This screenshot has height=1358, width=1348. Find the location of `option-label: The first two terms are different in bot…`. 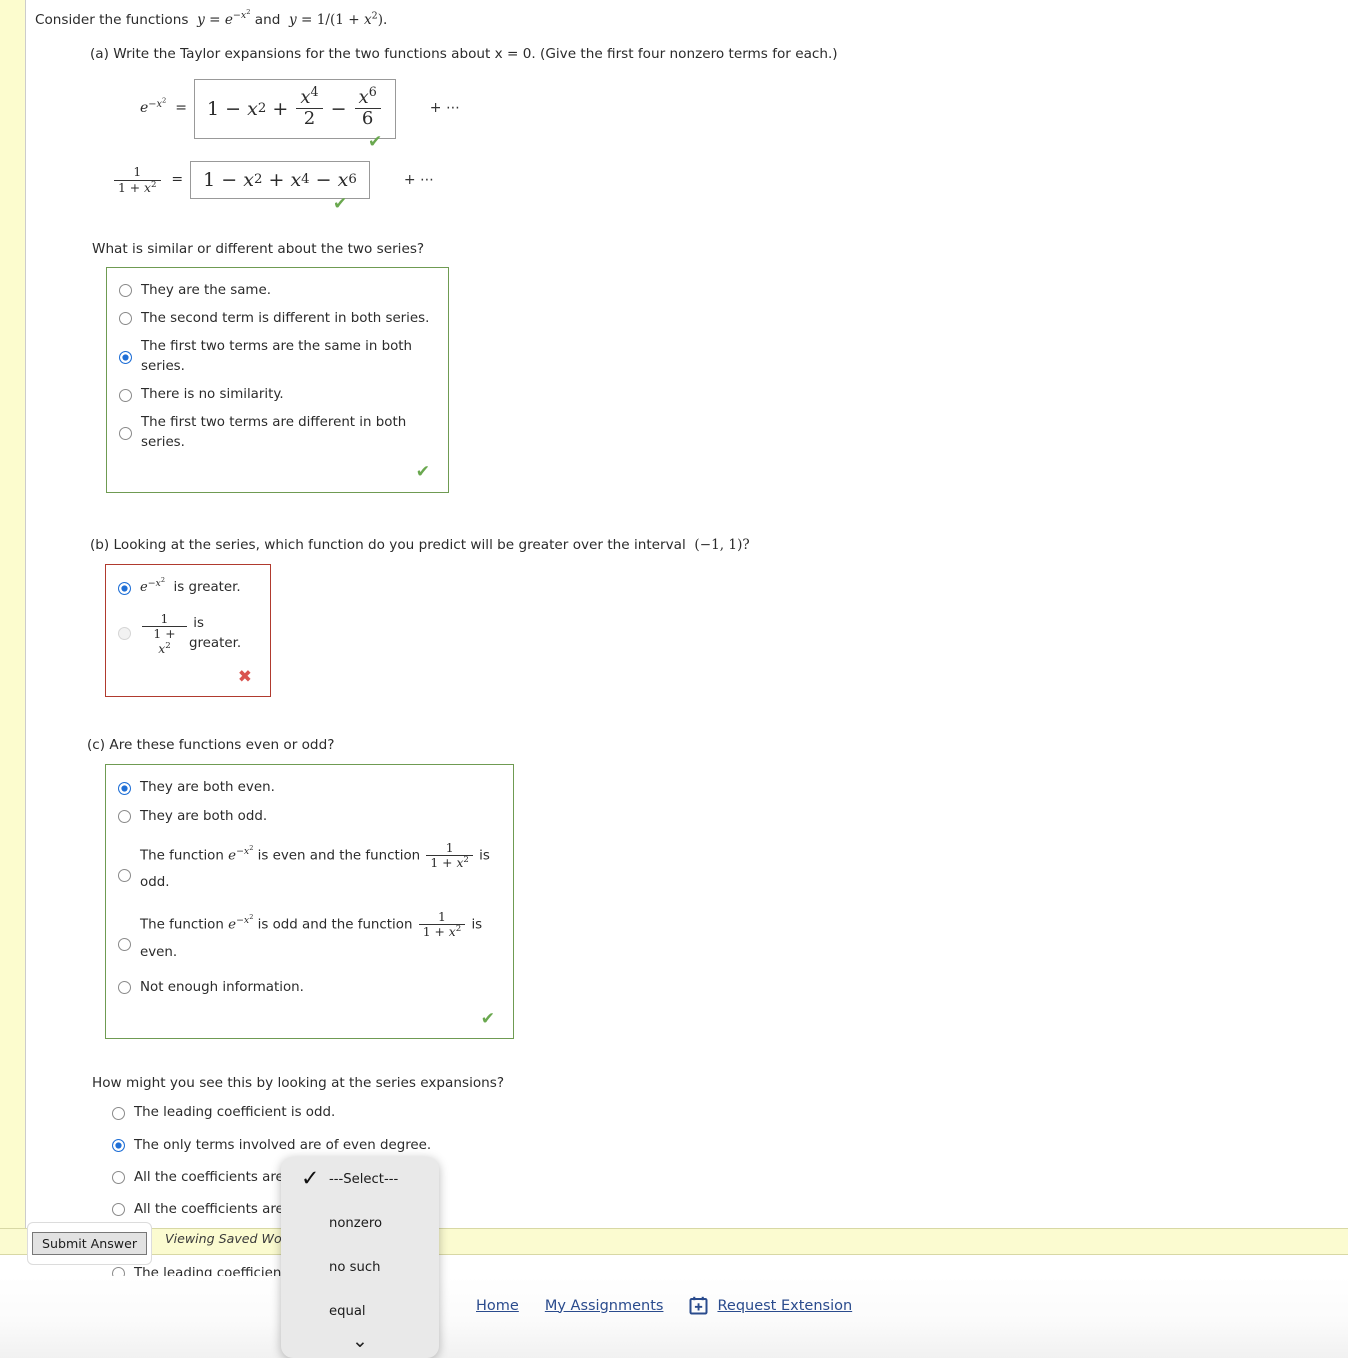

option-label: The first two terms are different in bot… is located at coordinates (274, 433).